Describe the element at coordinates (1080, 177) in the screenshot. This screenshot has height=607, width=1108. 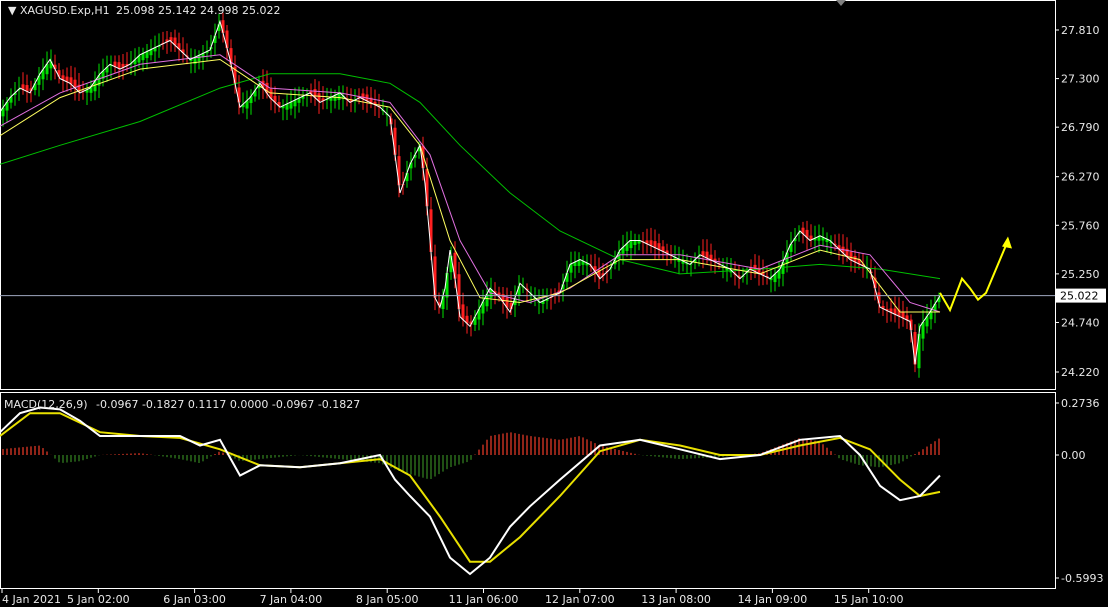
I see `y-tick-label: 26.270` at that location.